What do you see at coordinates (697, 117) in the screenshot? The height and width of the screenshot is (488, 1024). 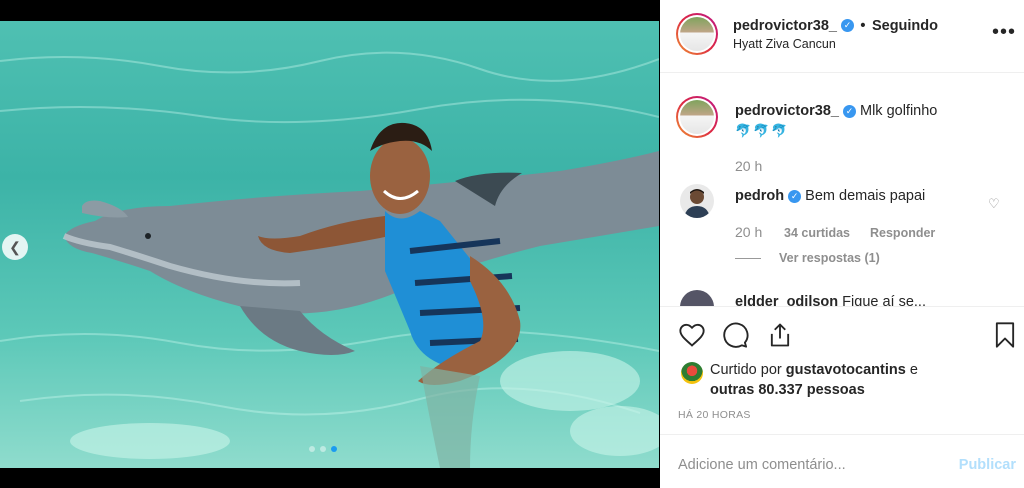 I see `caption-avatar` at bounding box center [697, 117].